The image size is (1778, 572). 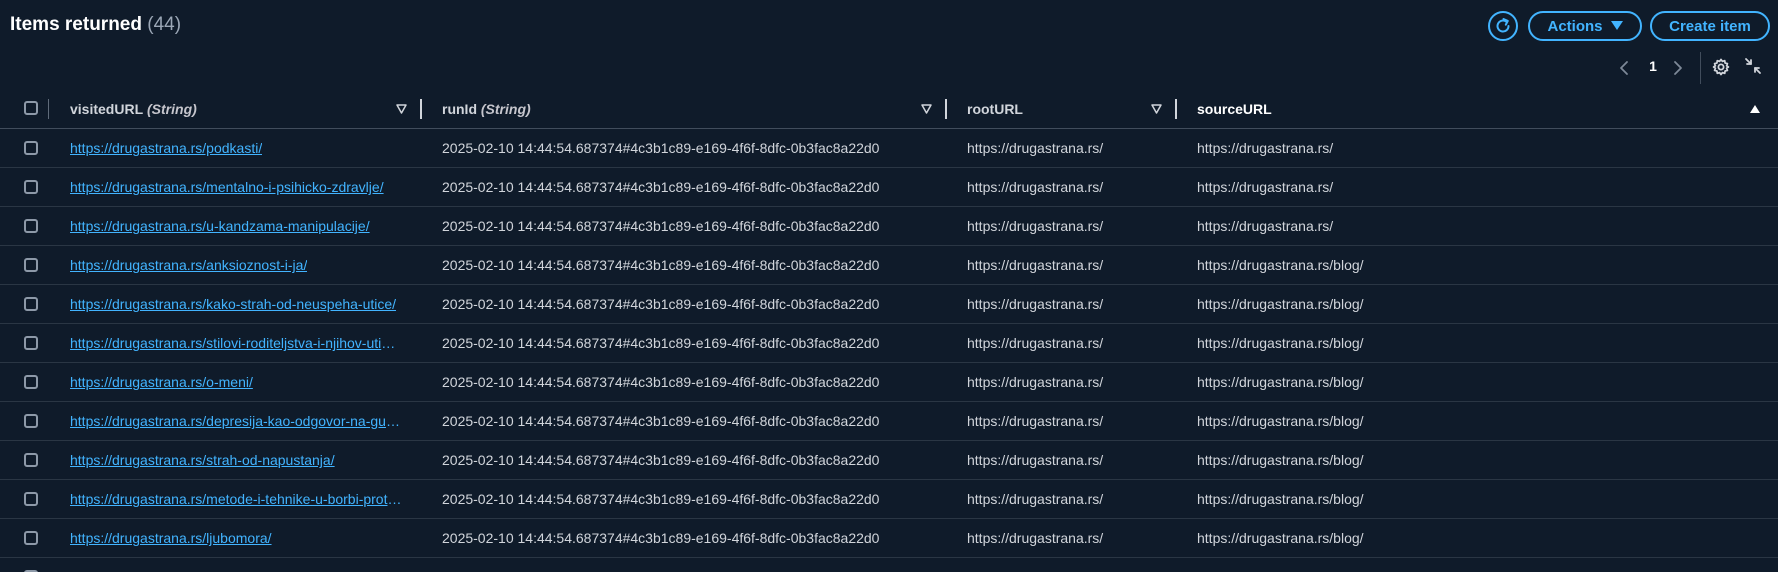 I want to click on page-title: Items returned (44), so click(x=95, y=25).